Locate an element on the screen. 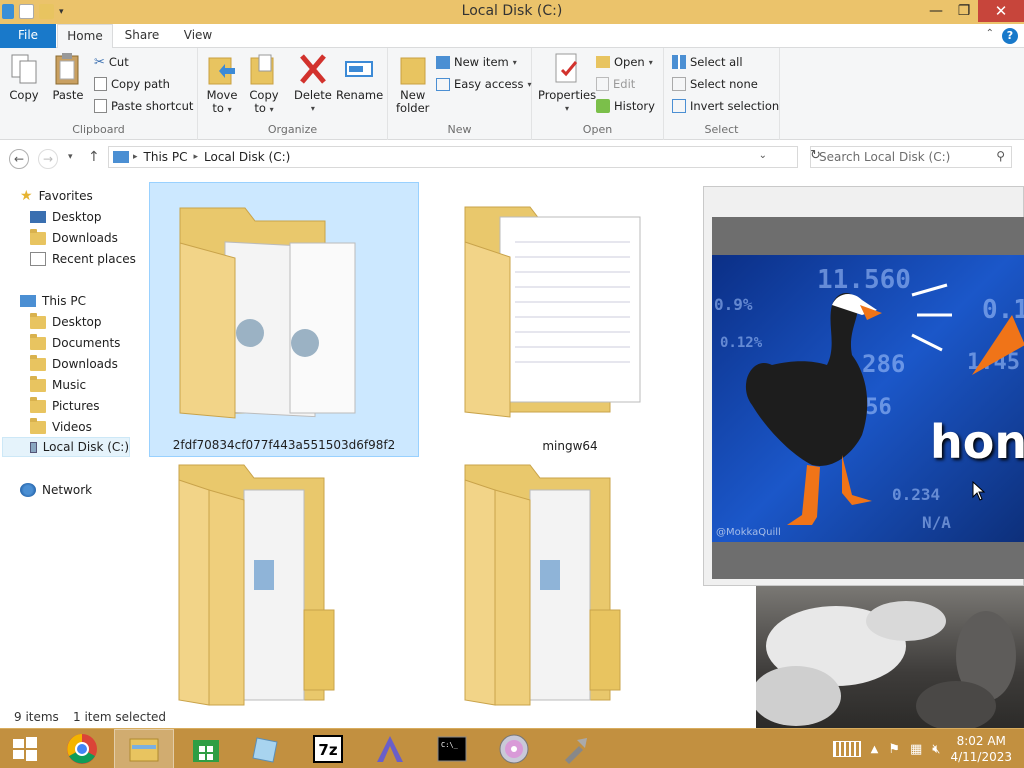 This screenshot has height=768, width=1024. folder-icon is located at coordinates (542, 585).